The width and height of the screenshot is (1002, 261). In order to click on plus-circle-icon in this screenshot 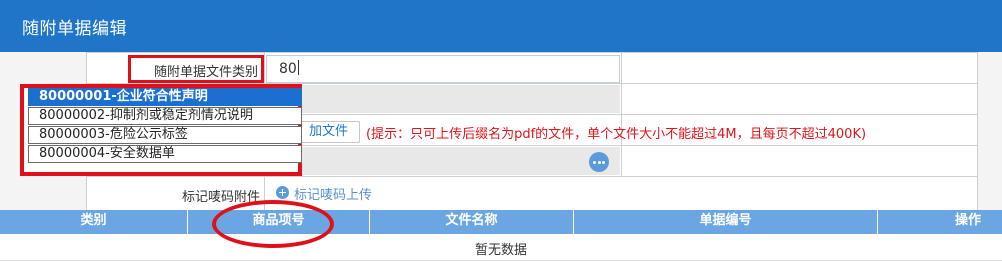, I will do `click(282, 192)`.